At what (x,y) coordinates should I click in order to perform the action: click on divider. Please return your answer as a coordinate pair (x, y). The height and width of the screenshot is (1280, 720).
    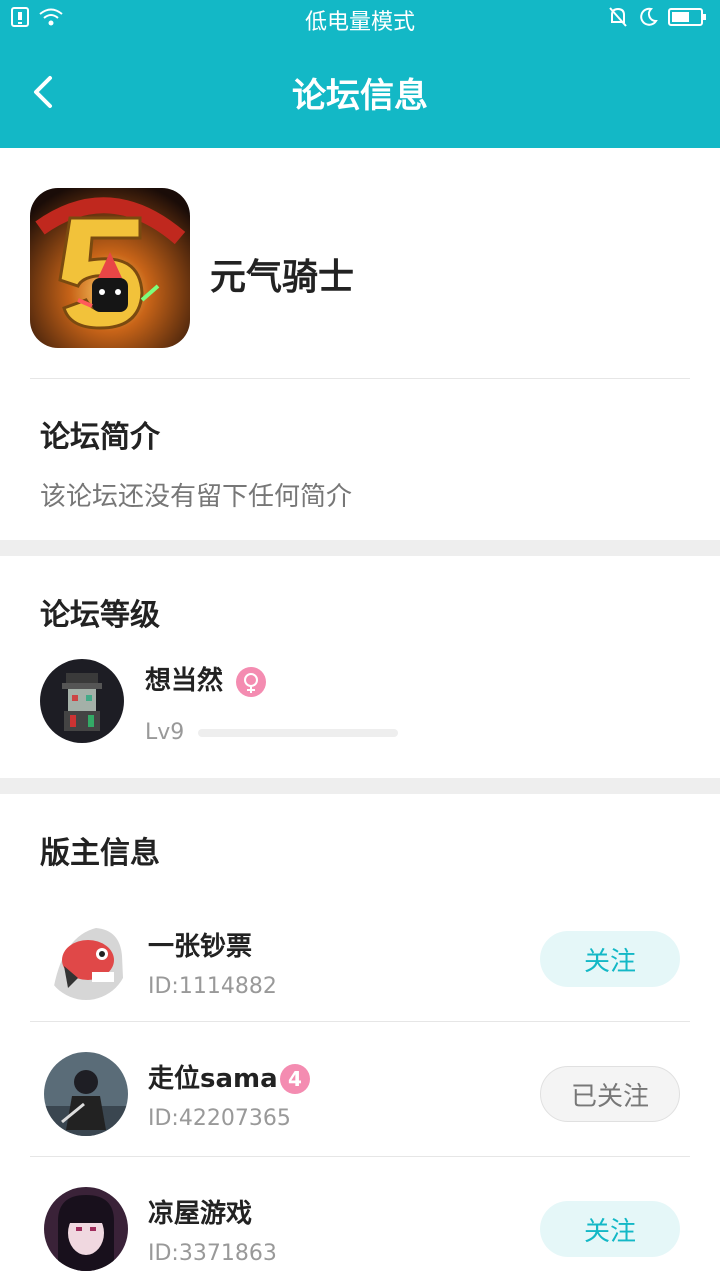
    Looking at the image, I should click on (360, 378).